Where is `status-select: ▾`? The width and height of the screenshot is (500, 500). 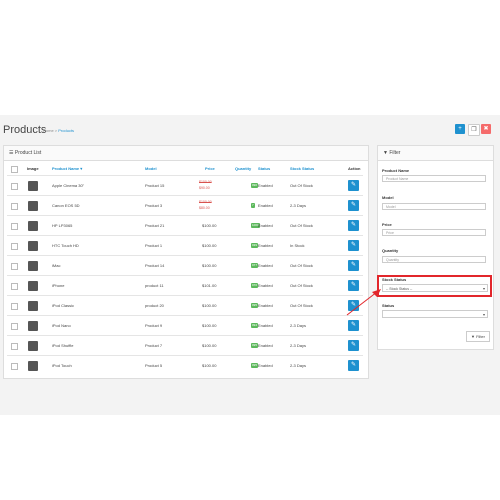
status-select: ▾ is located at coordinates (435, 314).